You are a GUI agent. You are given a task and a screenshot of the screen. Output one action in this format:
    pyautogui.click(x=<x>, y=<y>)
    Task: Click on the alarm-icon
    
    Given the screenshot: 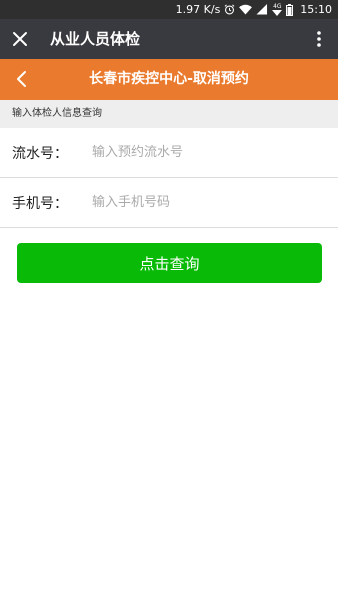 What is the action you would take?
    pyautogui.click(x=229, y=9)
    